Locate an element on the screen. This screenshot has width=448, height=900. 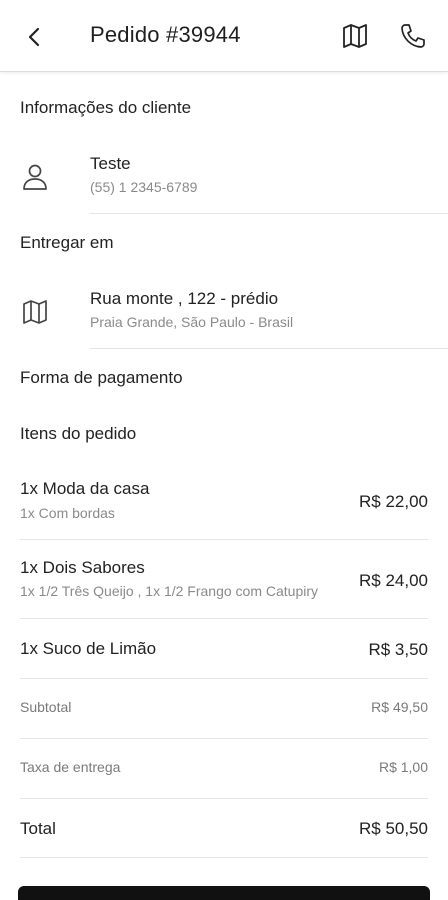
map-button is located at coordinates (355, 36).